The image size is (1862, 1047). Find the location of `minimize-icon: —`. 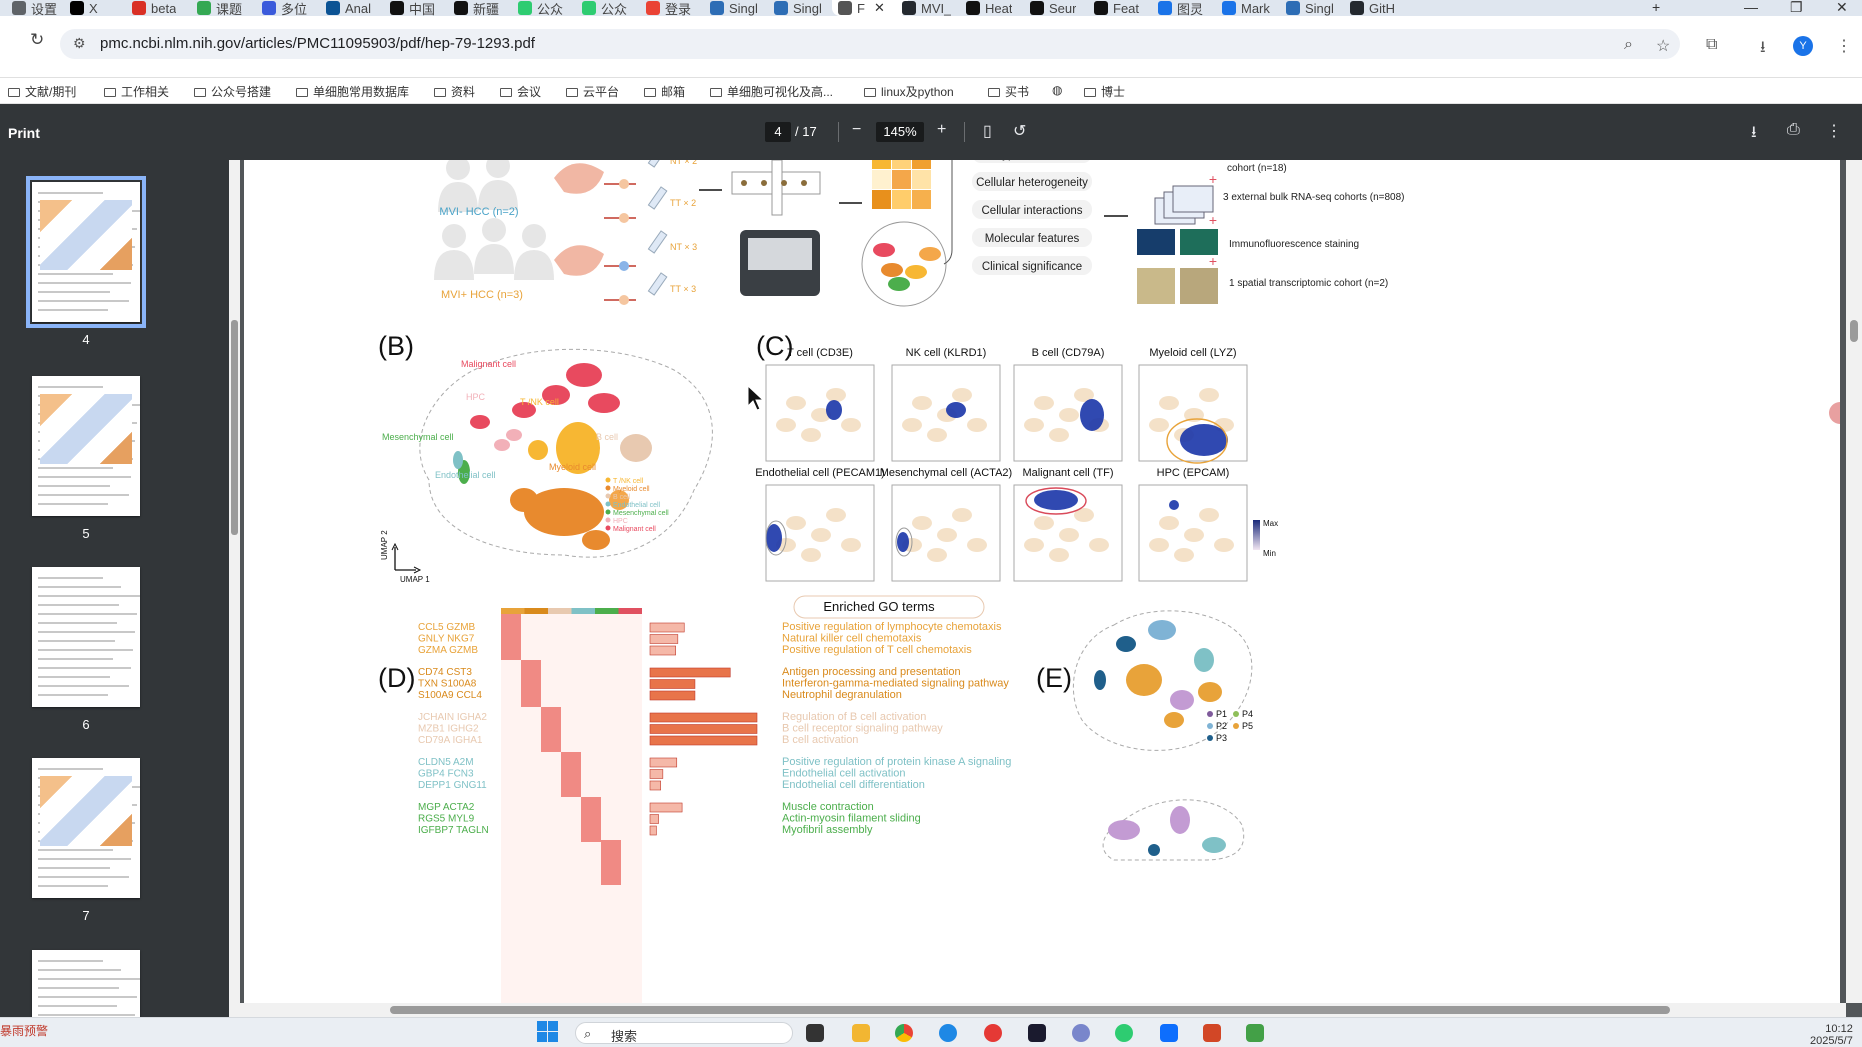

minimize-icon: — is located at coordinates (1751, 7).